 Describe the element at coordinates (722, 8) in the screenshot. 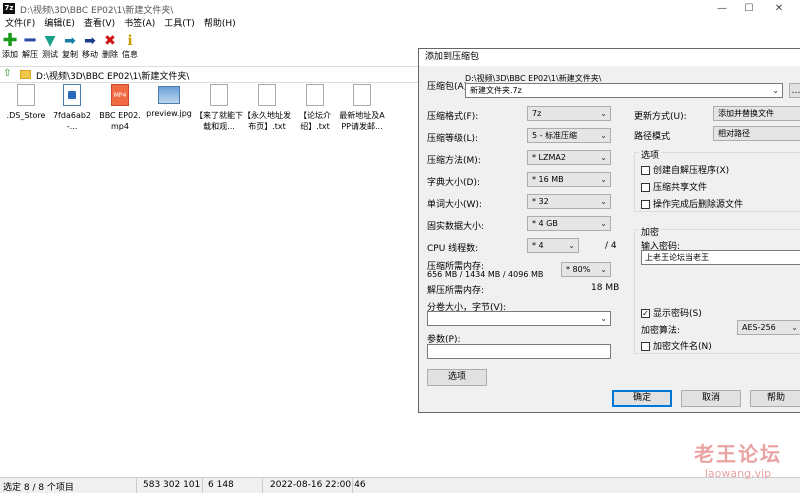

I see `minimize-icon: —` at that location.